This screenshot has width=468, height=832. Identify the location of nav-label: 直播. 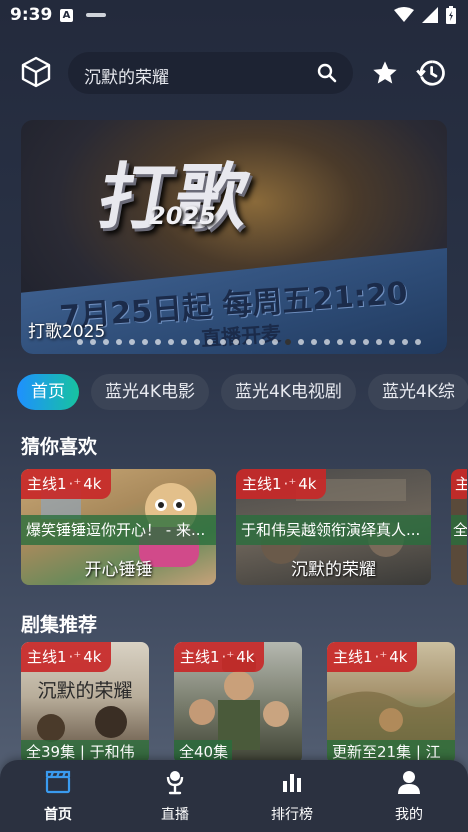
(175, 815).